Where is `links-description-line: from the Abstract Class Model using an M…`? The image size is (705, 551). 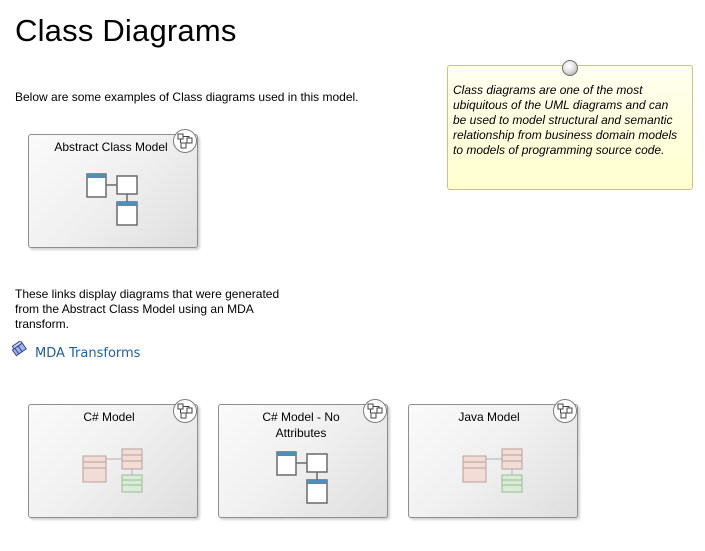
links-description-line: from the Abstract Class Model using an M… is located at coordinates (134, 309).